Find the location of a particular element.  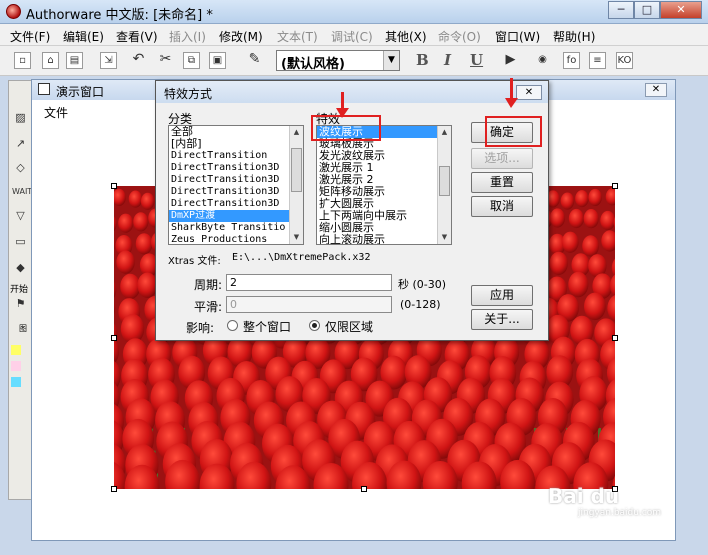

presentation-close-button: ✕ is located at coordinates (656, 90).